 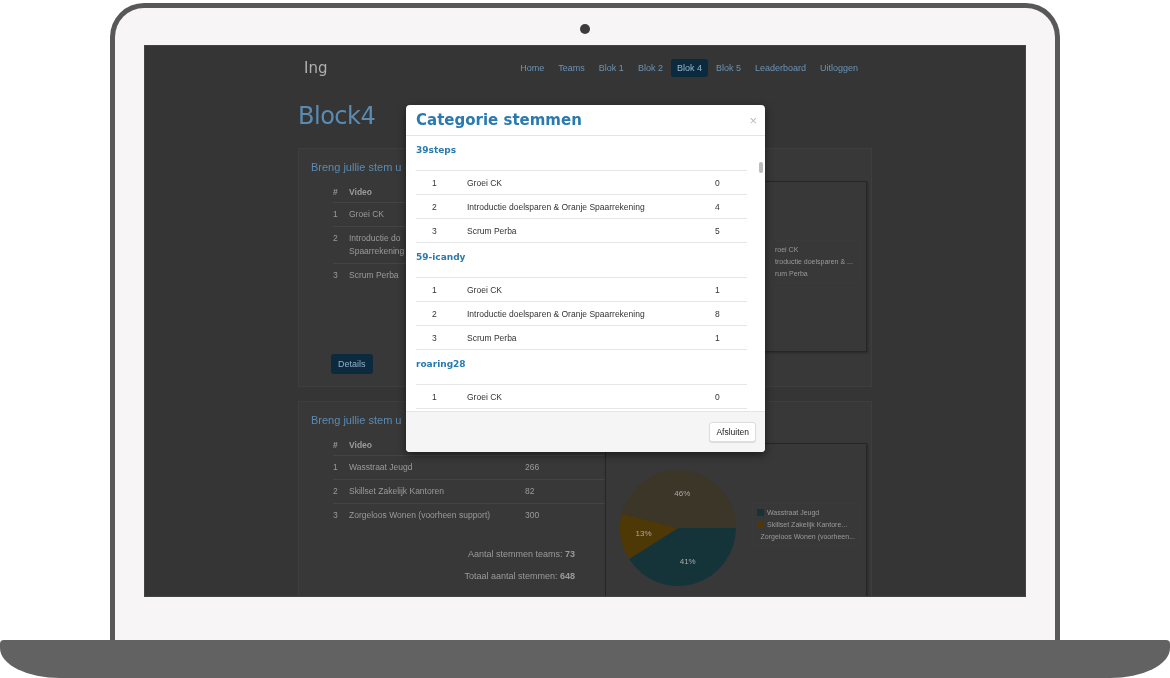 What do you see at coordinates (780, 68) in the screenshot?
I see `nav-link: Leaderboard` at bounding box center [780, 68].